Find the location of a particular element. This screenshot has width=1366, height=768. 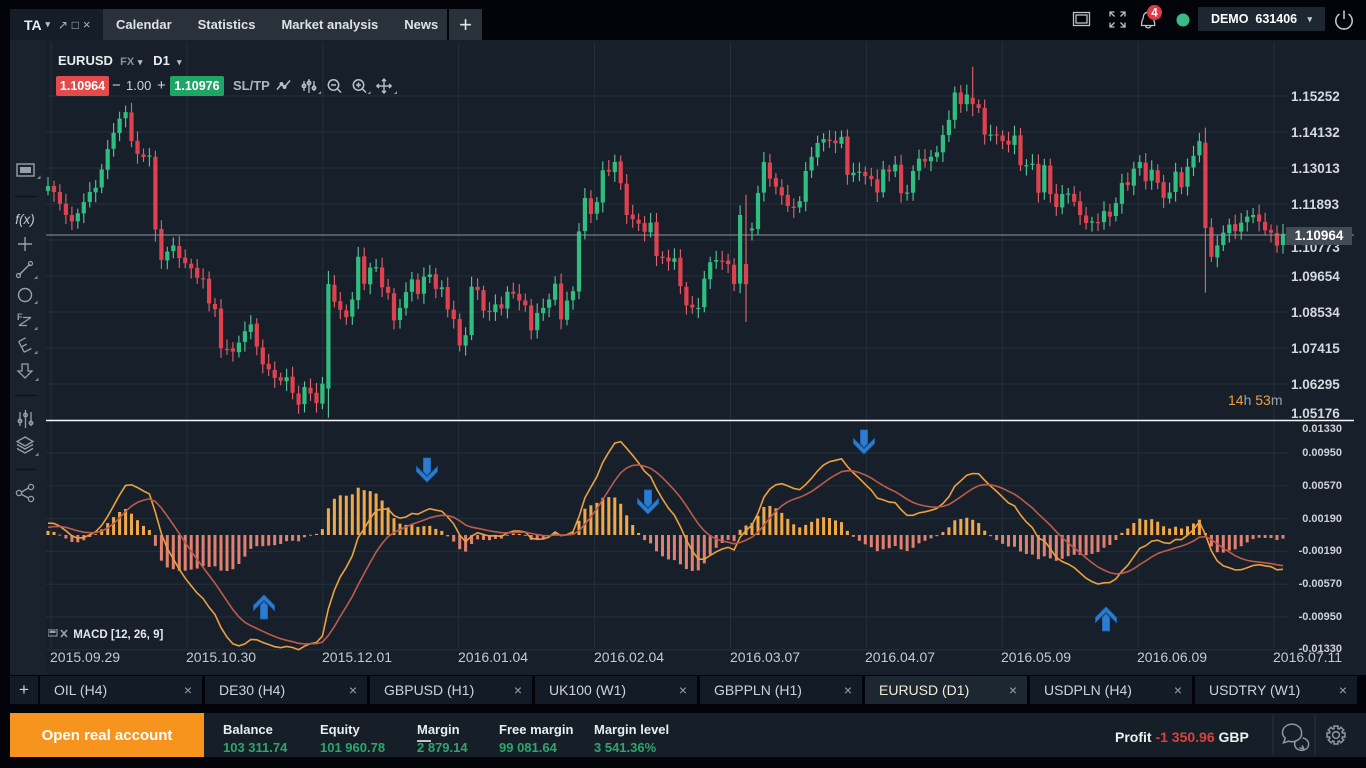

svg-text: 4 is located at coordinates (1154, 14).